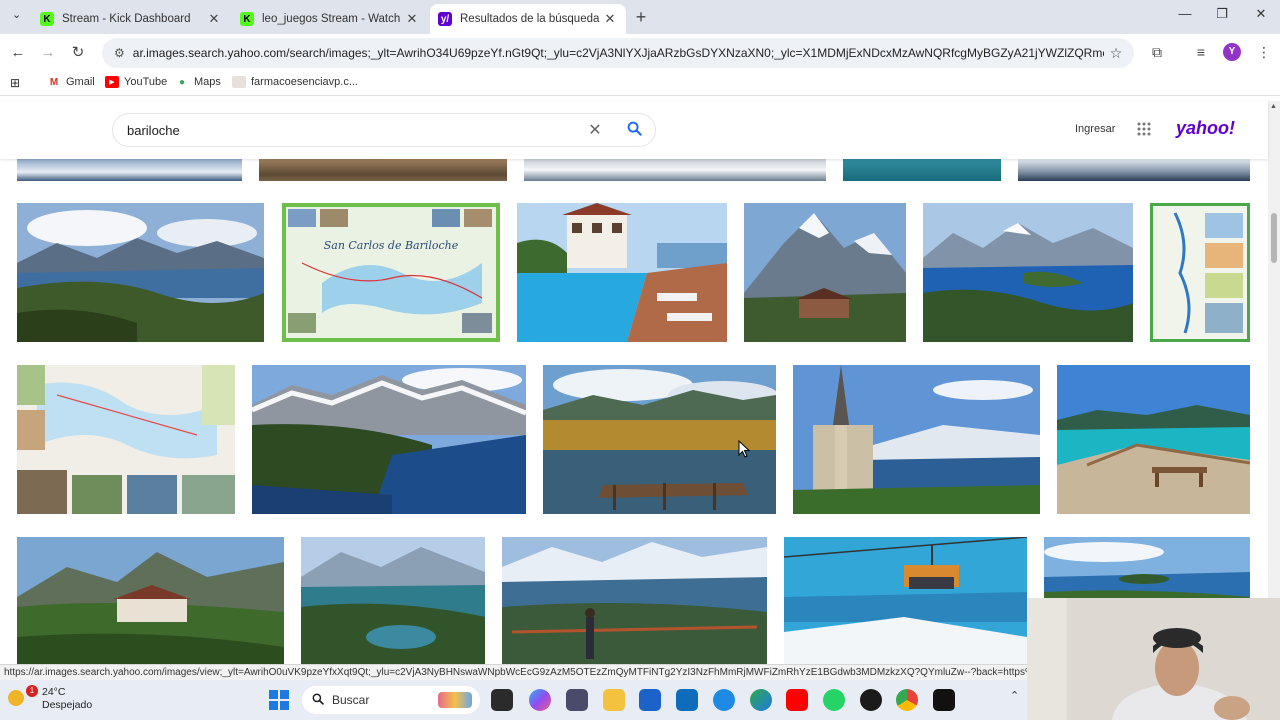  Describe the element at coordinates (333, 19) in the screenshot. I see `tab-title: leo_juegos Stream - Watch Live` at that location.